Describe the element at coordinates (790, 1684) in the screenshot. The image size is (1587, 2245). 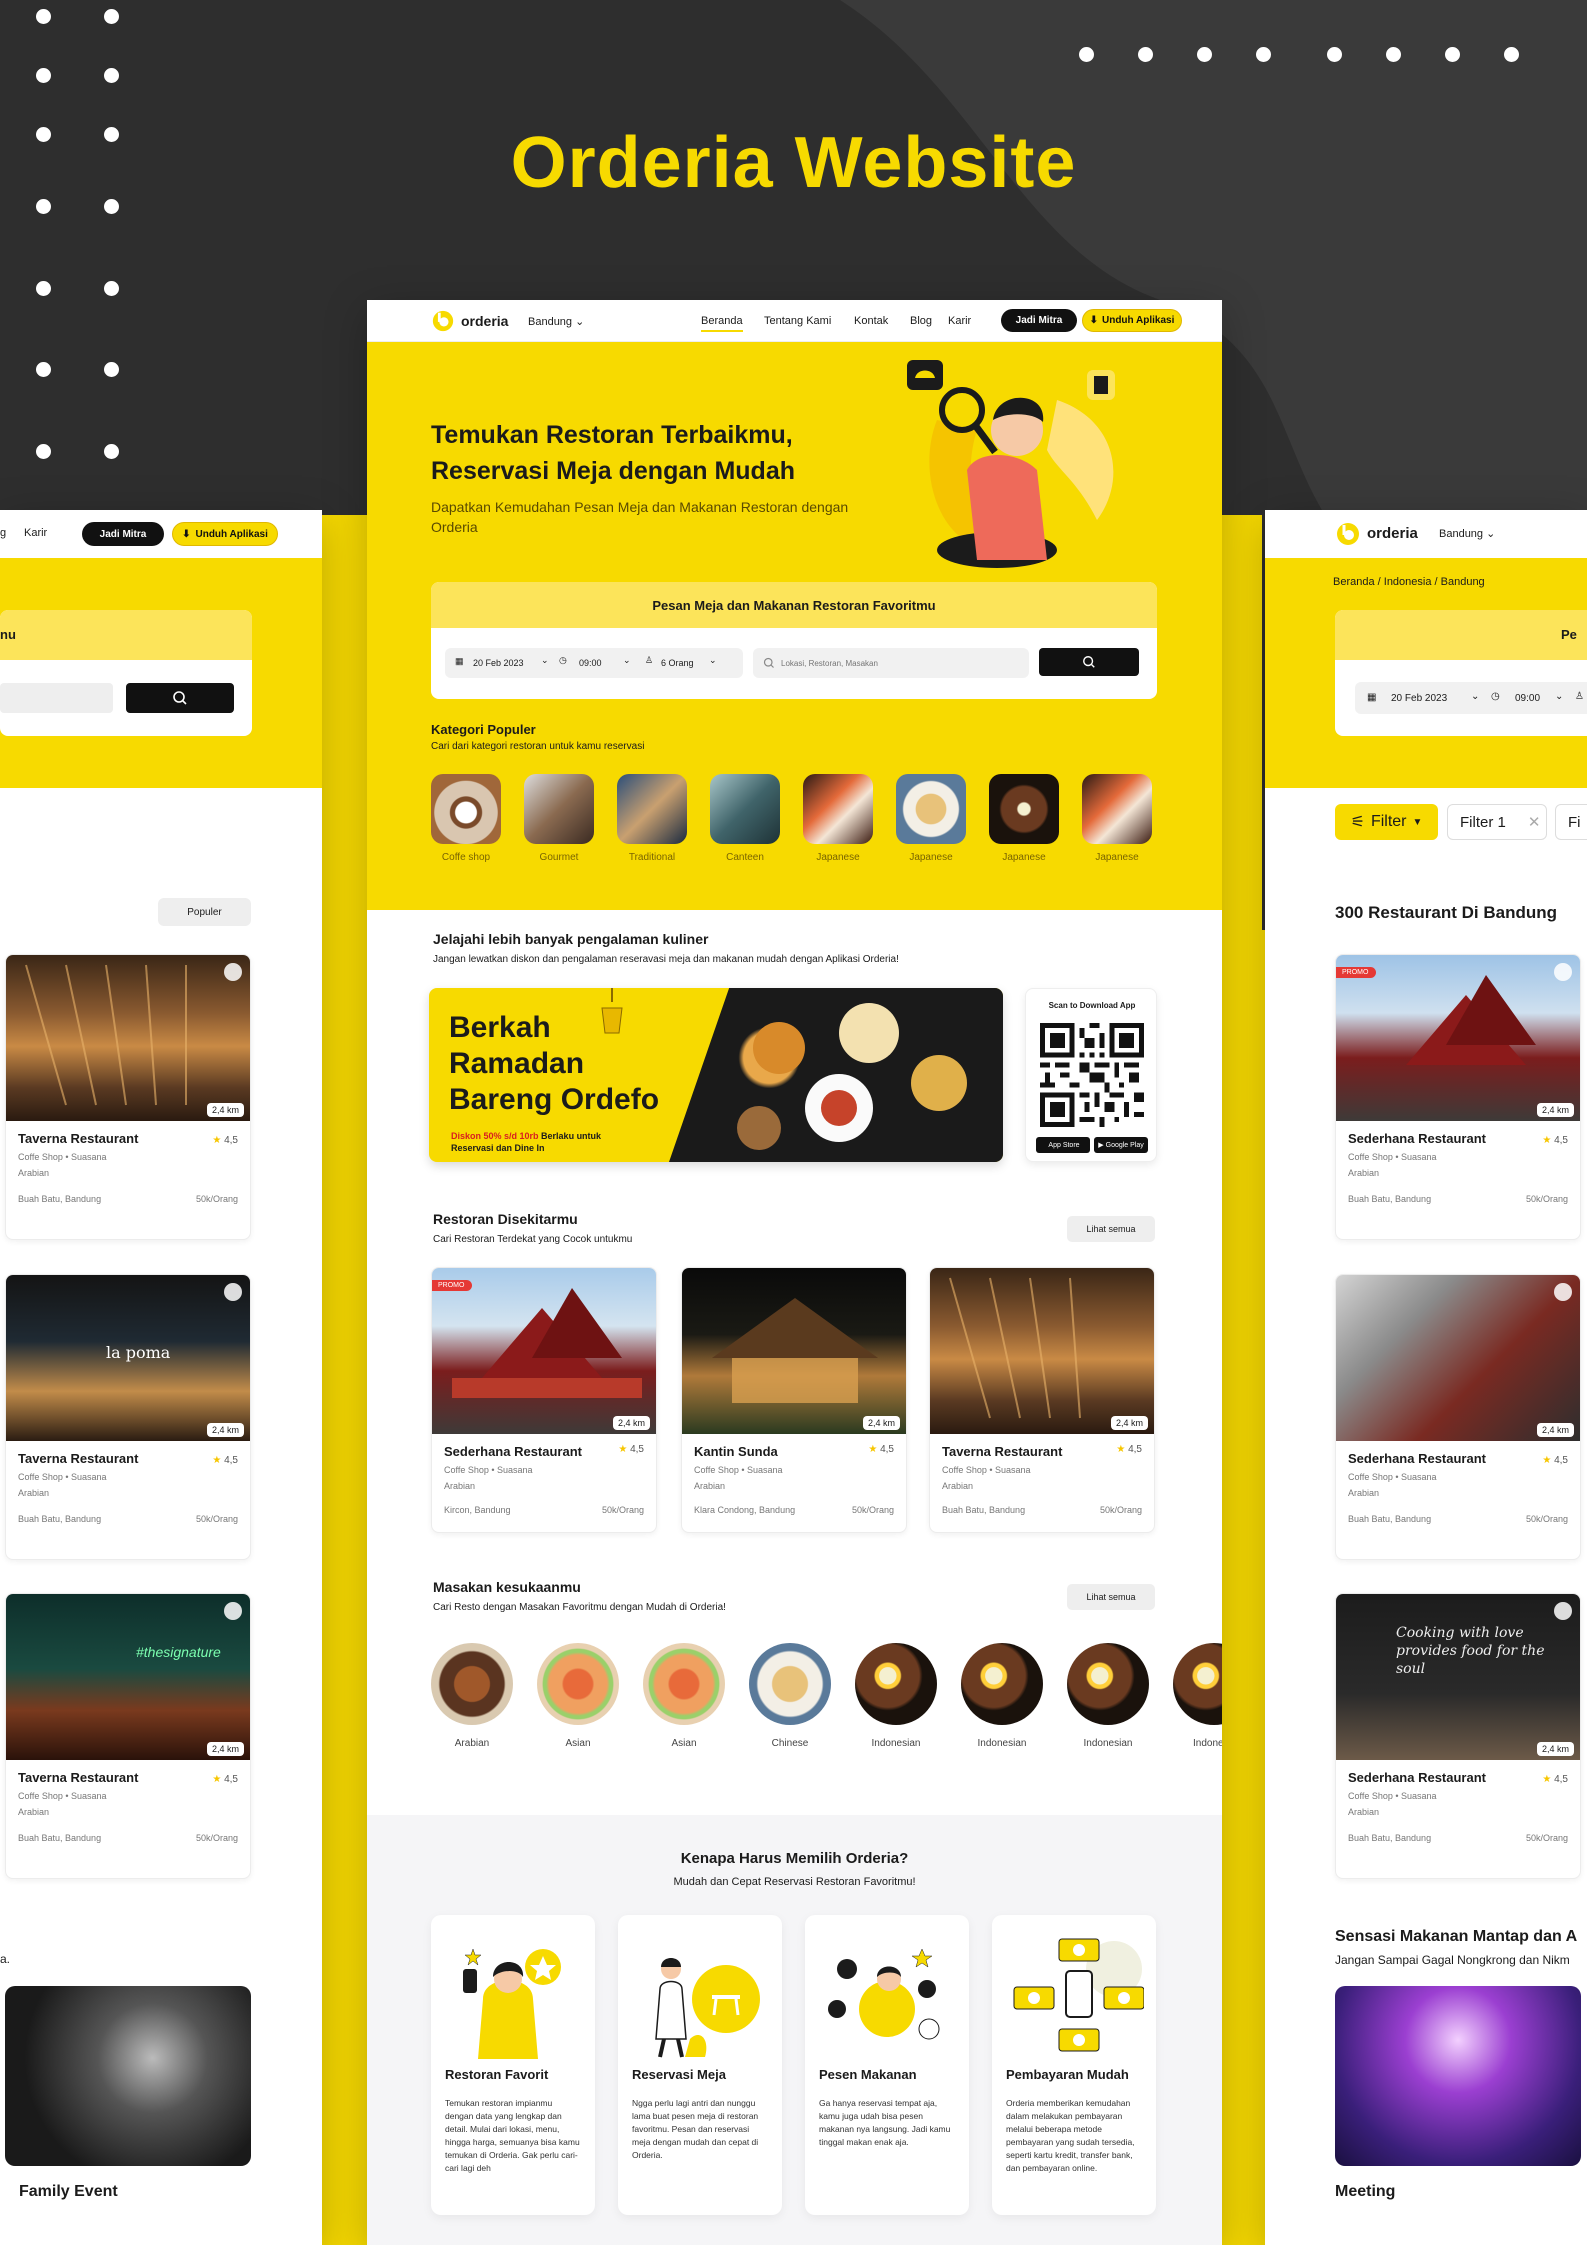
I see `cuisine-chinese` at that location.